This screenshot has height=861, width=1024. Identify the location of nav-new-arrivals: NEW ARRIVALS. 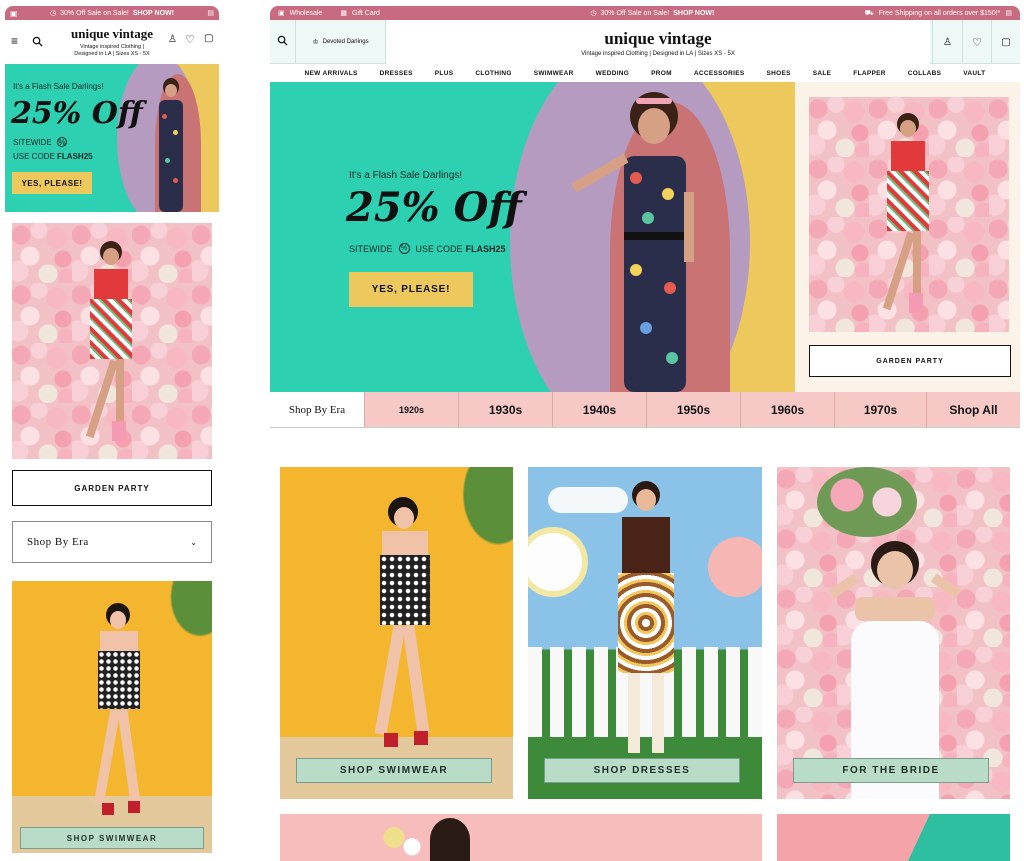
(331, 73).